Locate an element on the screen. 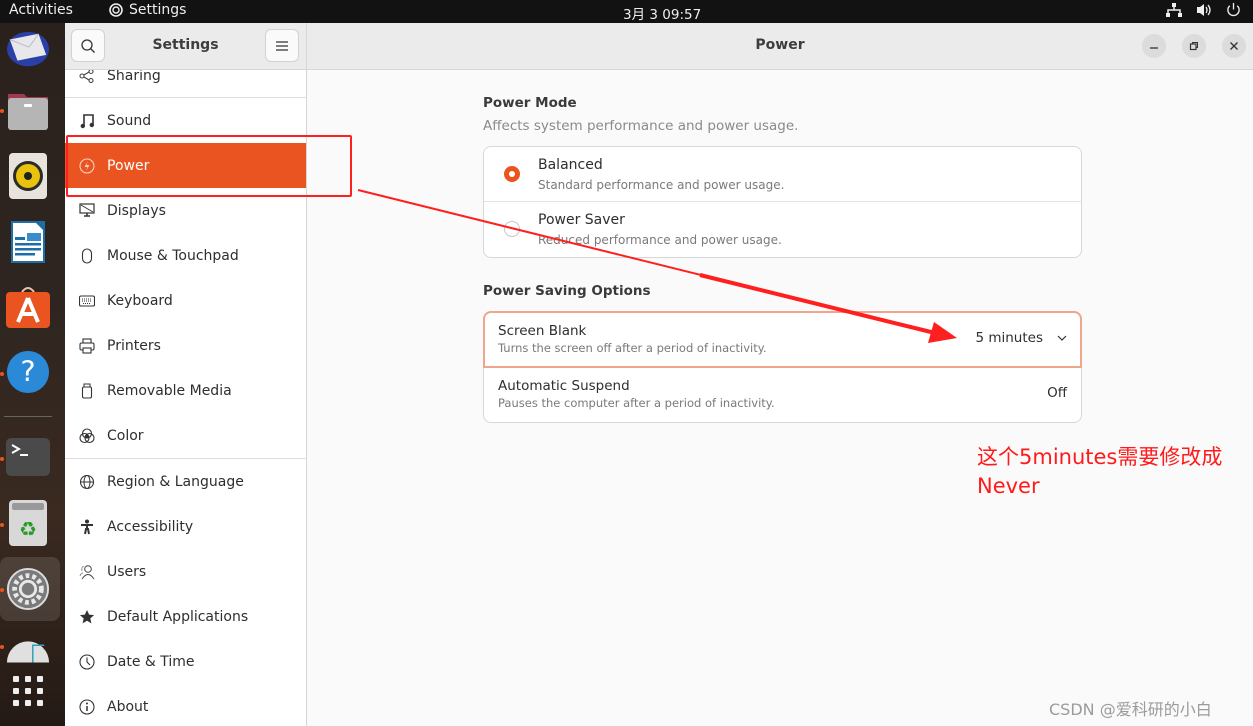 The width and height of the screenshot is (1253, 726). keyboard-icon is located at coordinates (87, 300).